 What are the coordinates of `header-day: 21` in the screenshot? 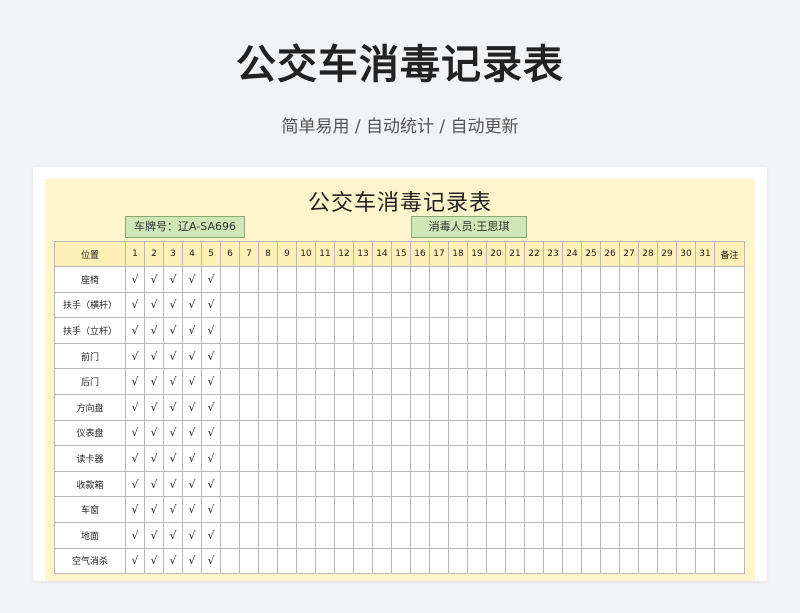 It's located at (515, 254).